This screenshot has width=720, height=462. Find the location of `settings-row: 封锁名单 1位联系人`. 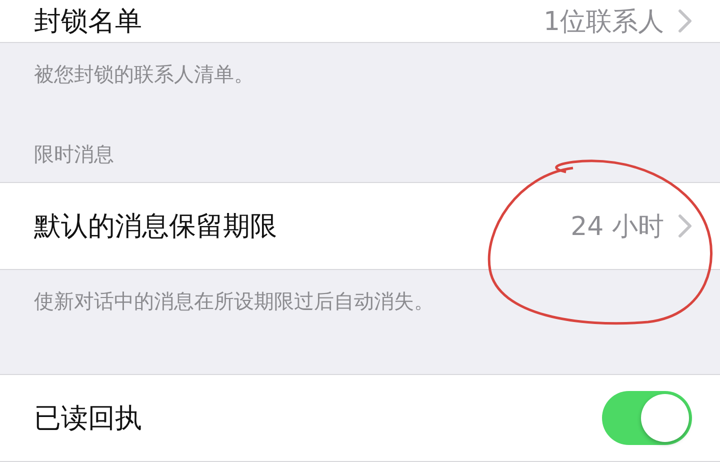

settings-row: 封锁名单 1位联系人 is located at coordinates (360, 21).